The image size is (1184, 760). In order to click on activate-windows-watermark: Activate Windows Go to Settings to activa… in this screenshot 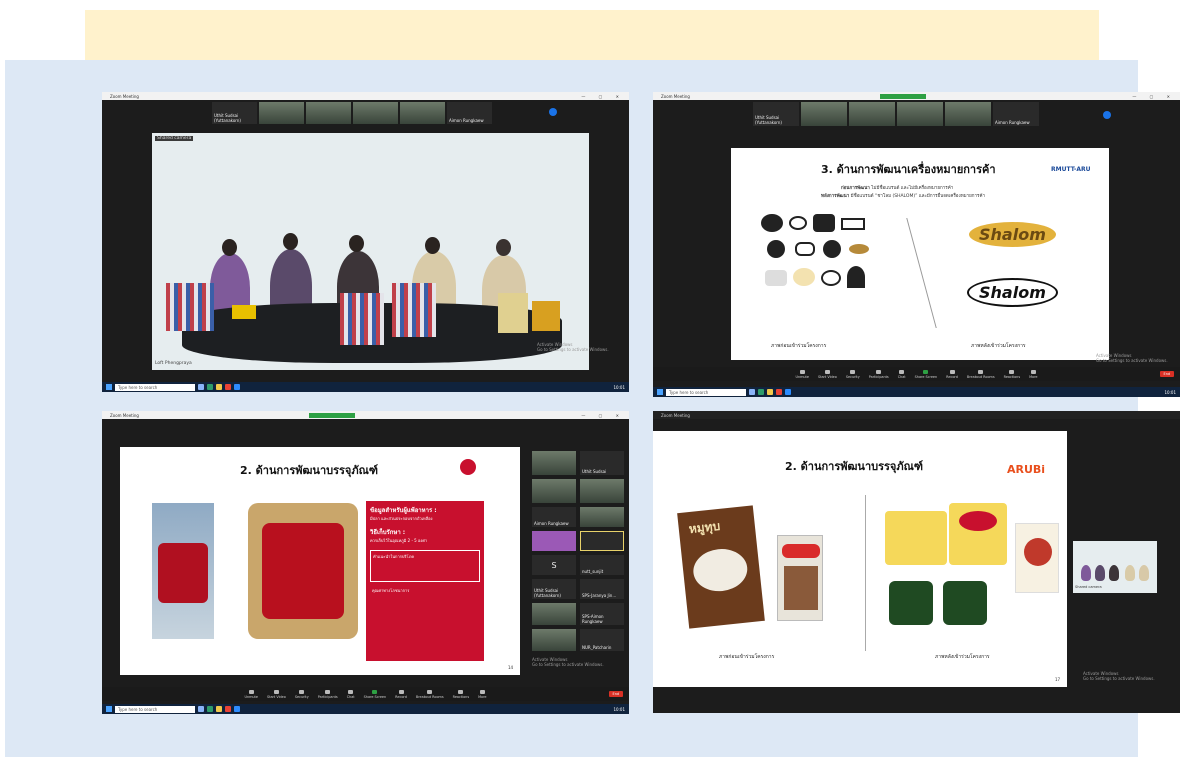, I will do `click(1119, 676)`.